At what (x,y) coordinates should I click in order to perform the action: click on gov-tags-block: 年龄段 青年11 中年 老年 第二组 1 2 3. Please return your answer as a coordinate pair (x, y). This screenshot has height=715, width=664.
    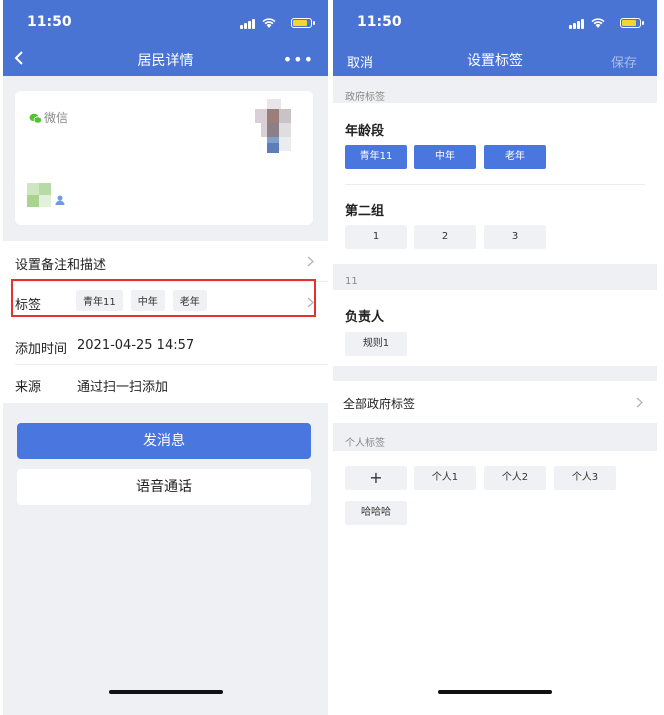
    Looking at the image, I should click on (495, 183).